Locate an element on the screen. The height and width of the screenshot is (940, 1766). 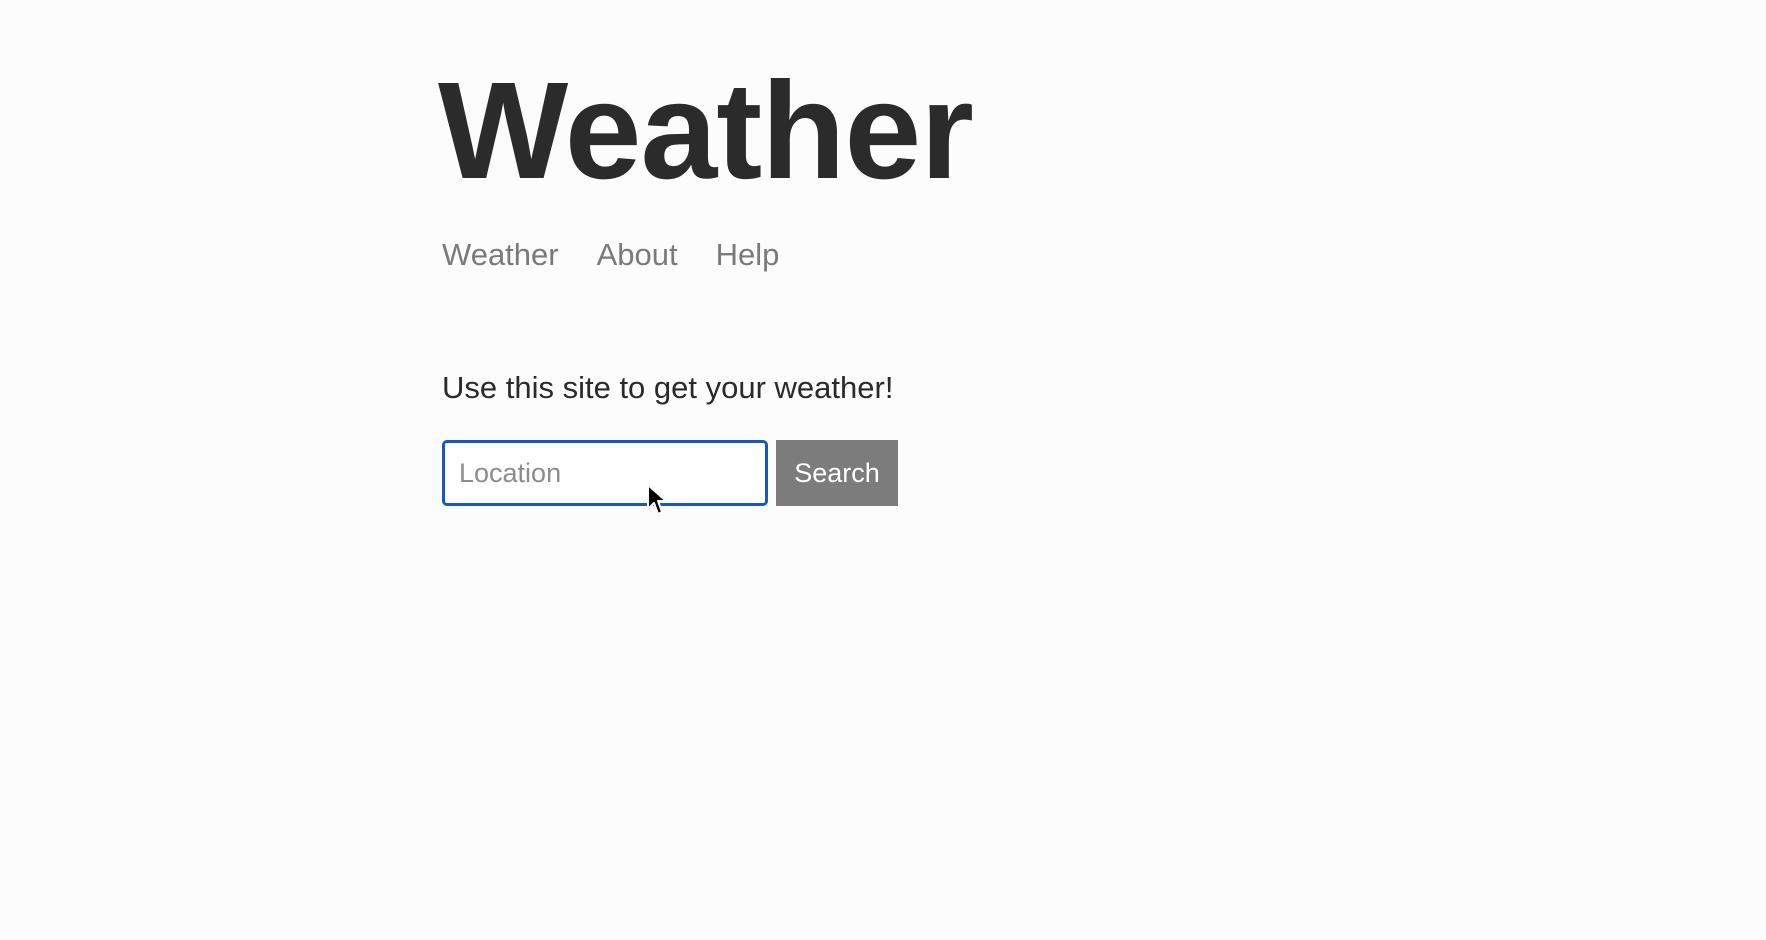
search-form: Search is located at coordinates (670, 473).